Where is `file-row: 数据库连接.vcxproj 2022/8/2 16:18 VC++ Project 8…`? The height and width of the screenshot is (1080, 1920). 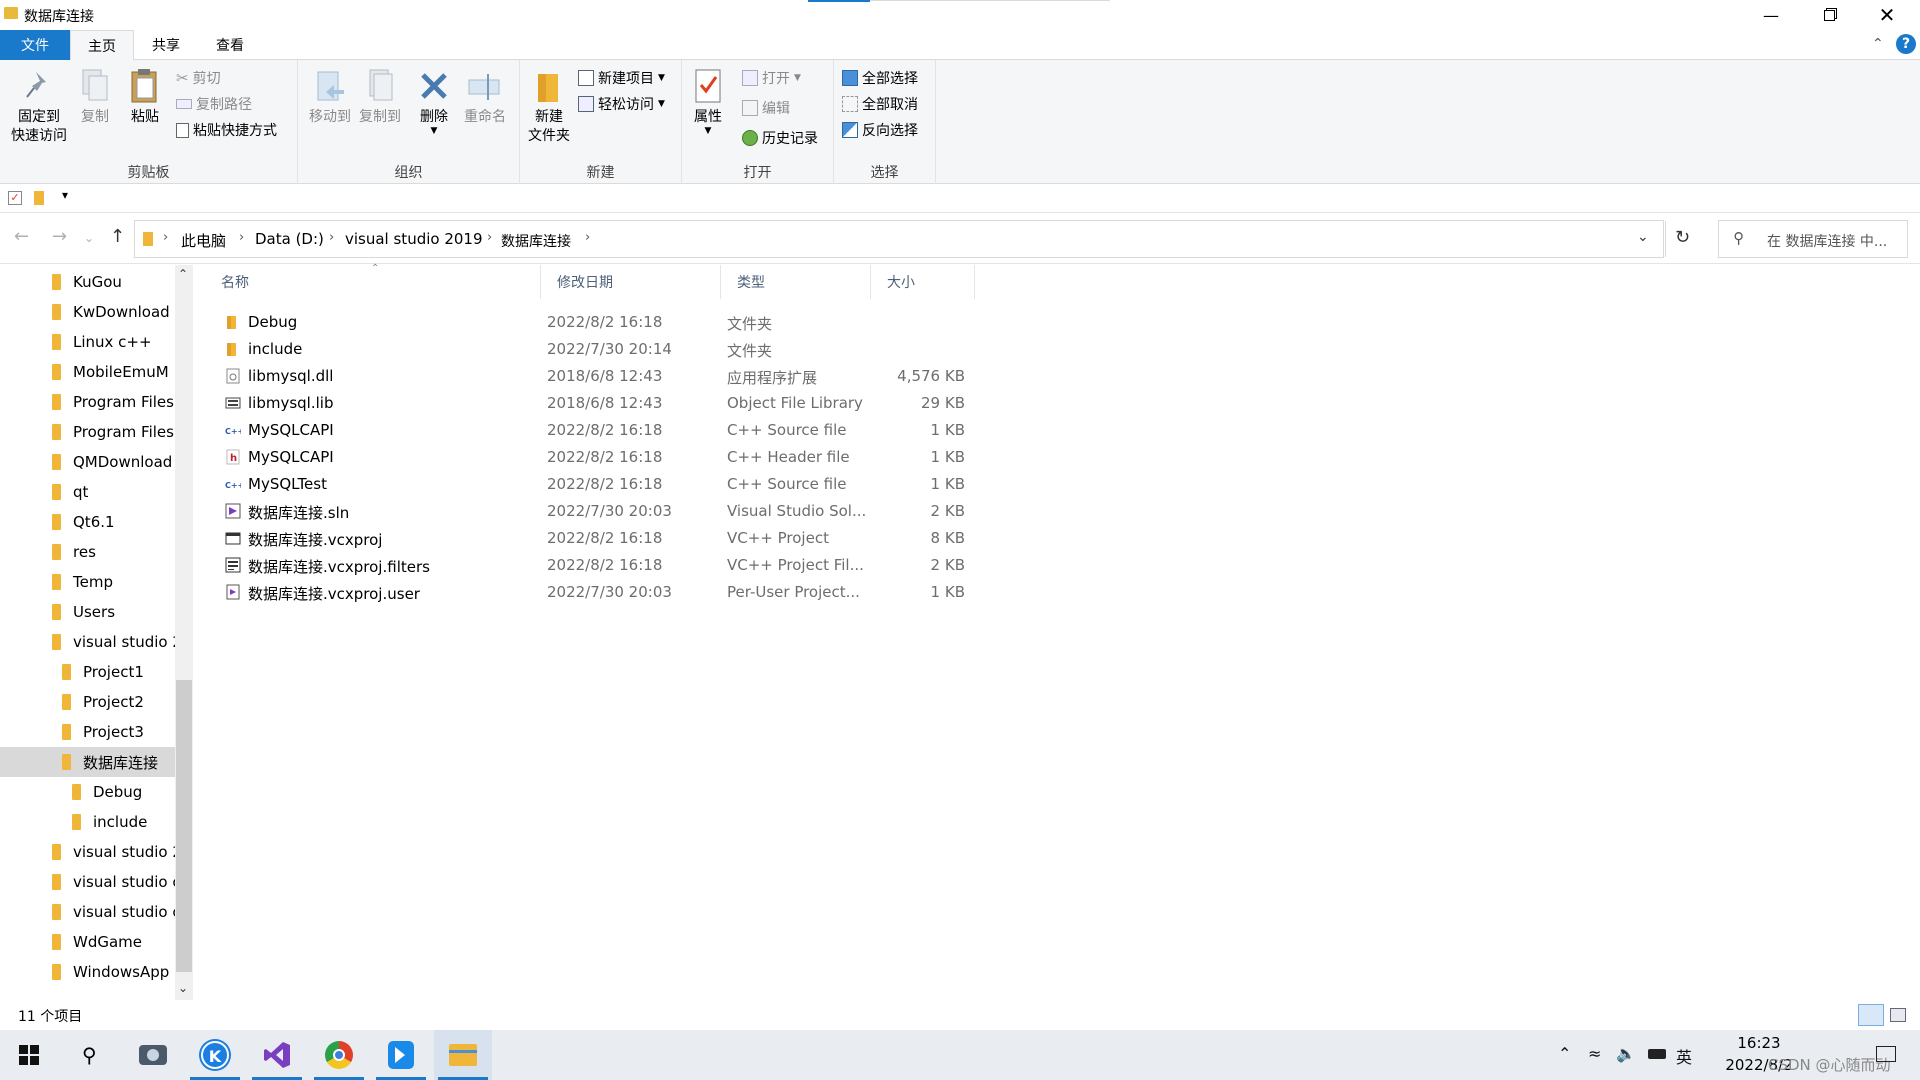
file-row: 数据库连接.vcxproj 2022/8/2 16:18 VC++ Project 8… is located at coordinates (590, 538).